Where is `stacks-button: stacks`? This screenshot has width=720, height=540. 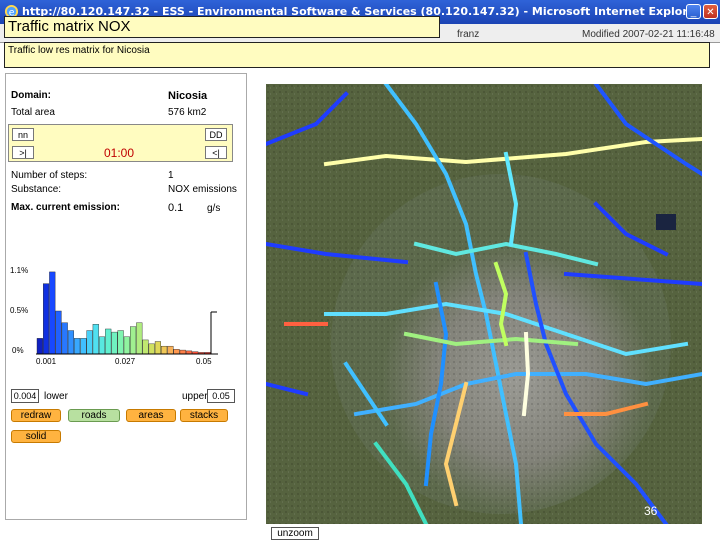
stacks-button: stacks is located at coordinates (204, 415).